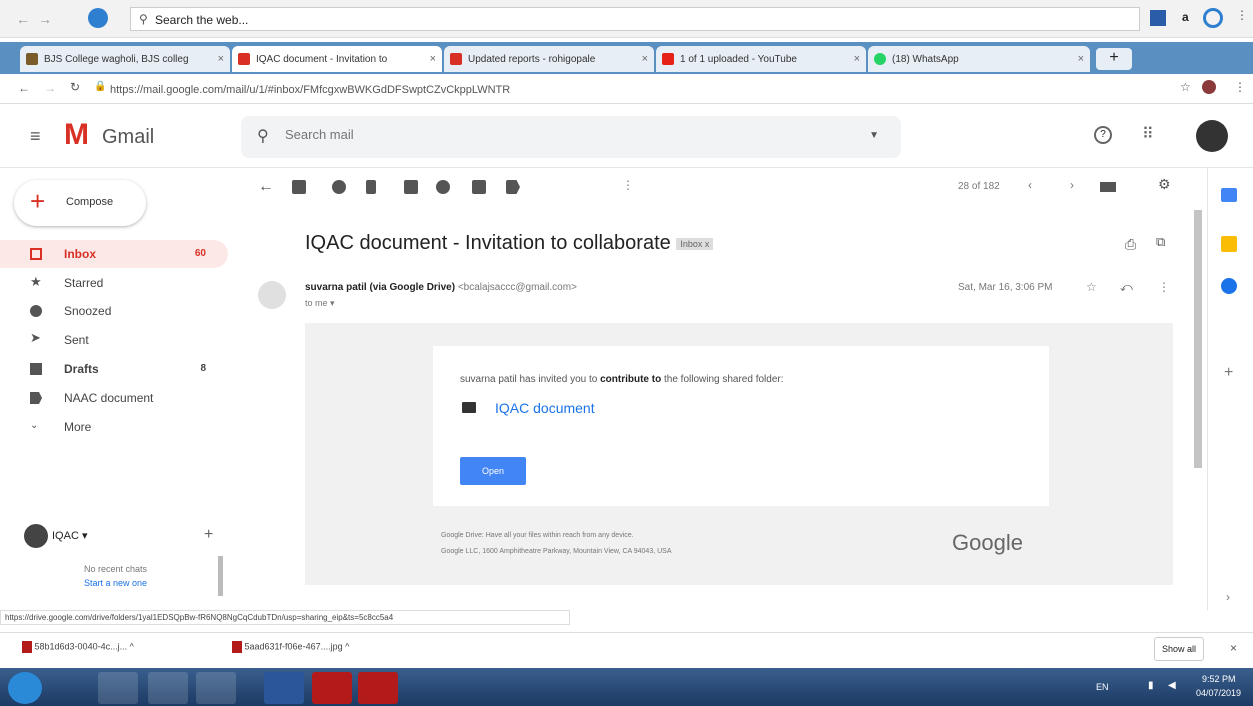 This screenshot has width=1253, height=706. What do you see at coordinates (1198, 339) in the screenshot?
I see `email-scrollbar` at bounding box center [1198, 339].